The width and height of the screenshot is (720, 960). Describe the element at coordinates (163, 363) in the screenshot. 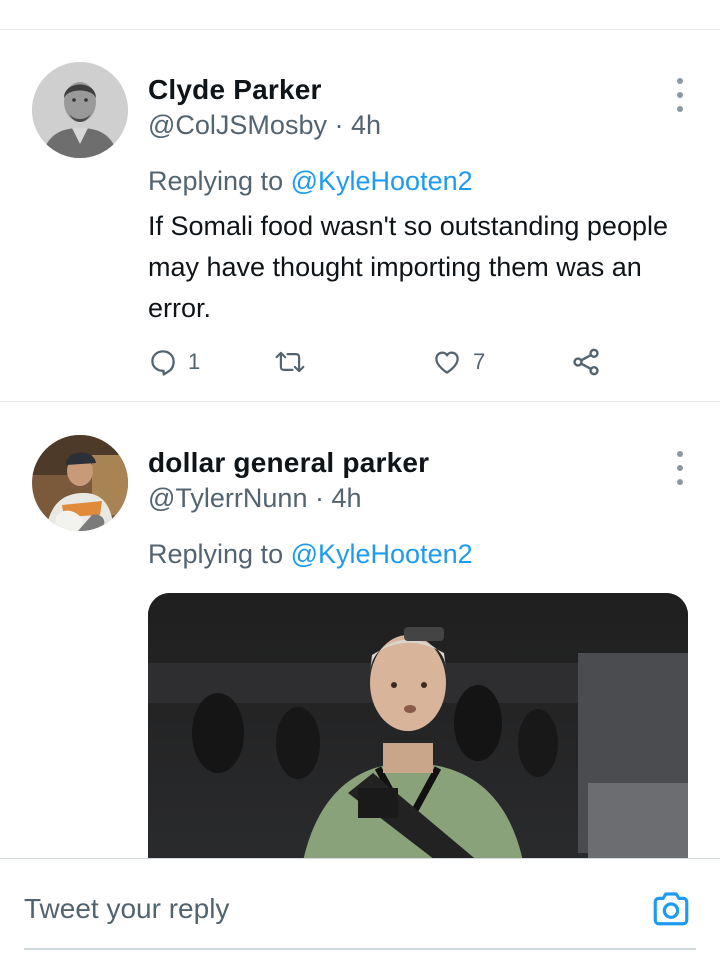

I see `speech-bubble-icon` at that location.